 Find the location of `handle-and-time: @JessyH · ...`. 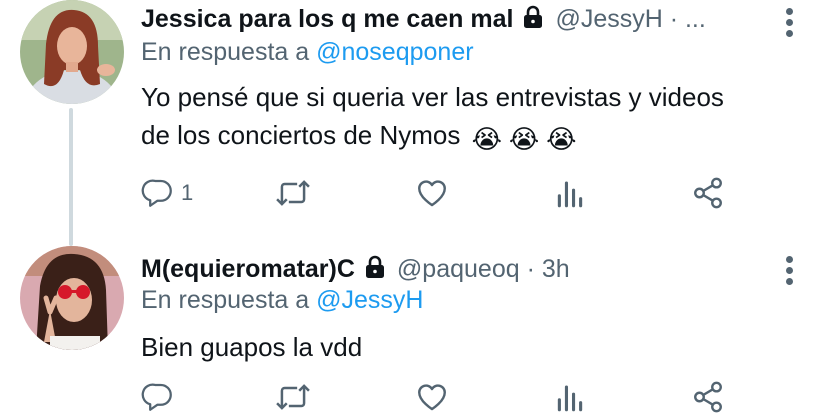

handle-and-time: @JessyH · ... is located at coordinates (630, 18).